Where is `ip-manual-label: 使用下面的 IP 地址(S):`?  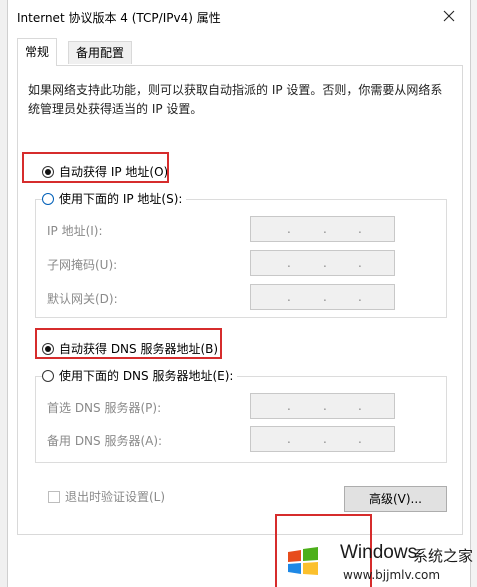
ip-manual-label: 使用下面的 IP 地址(S): is located at coordinates (121, 199).